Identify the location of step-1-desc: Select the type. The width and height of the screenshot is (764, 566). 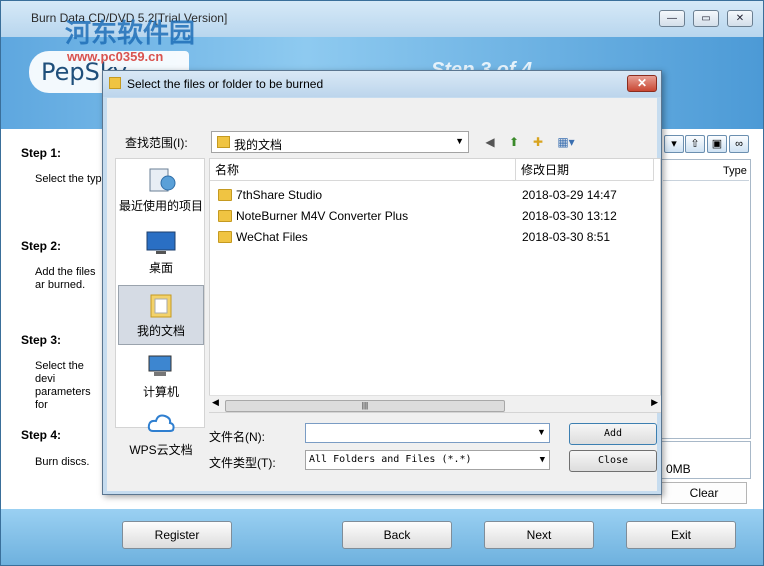
(71, 179).